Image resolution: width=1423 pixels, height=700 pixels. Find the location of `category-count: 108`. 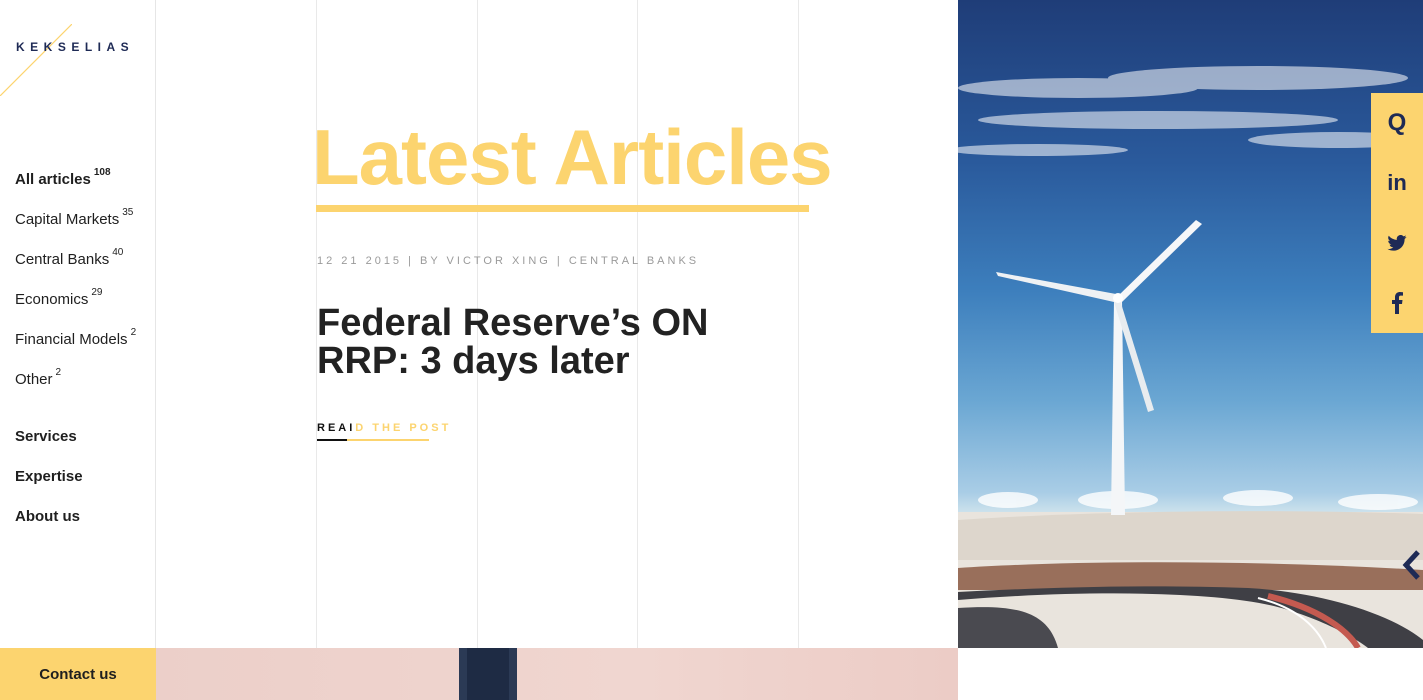

category-count: 108 is located at coordinates (102, 172).